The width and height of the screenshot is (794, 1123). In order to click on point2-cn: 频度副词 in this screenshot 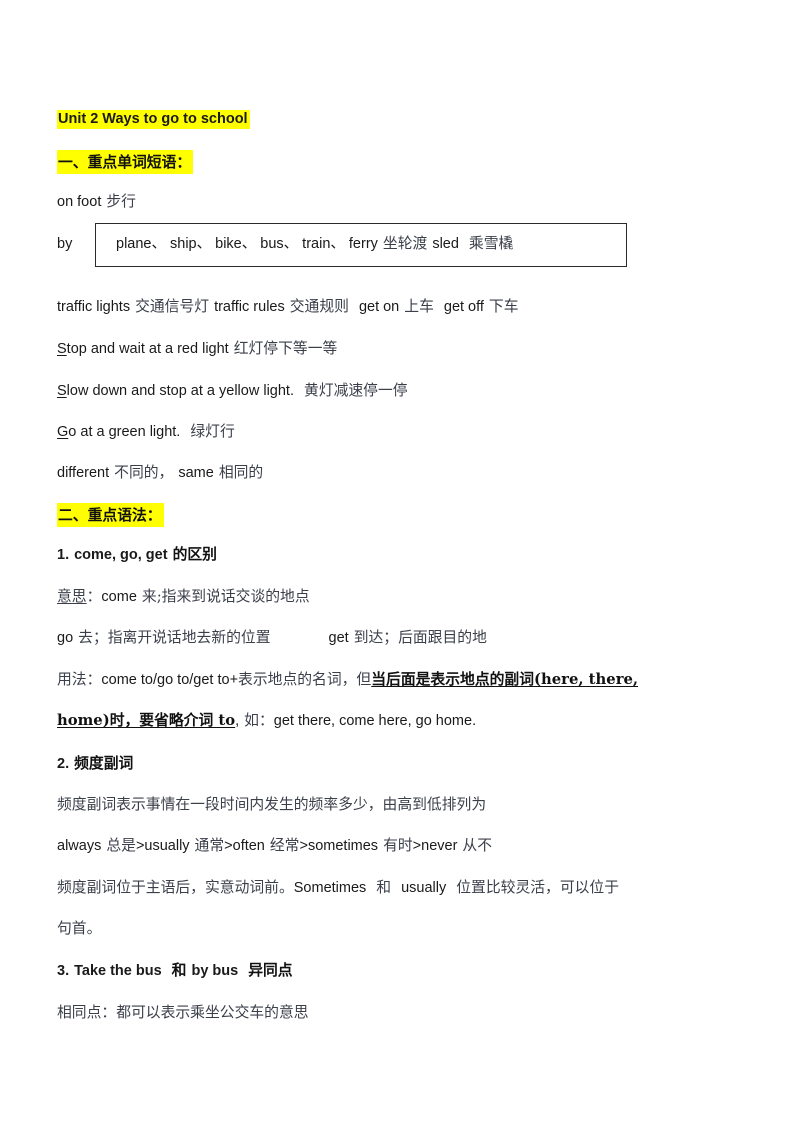, I will do `click(104, 763)`.